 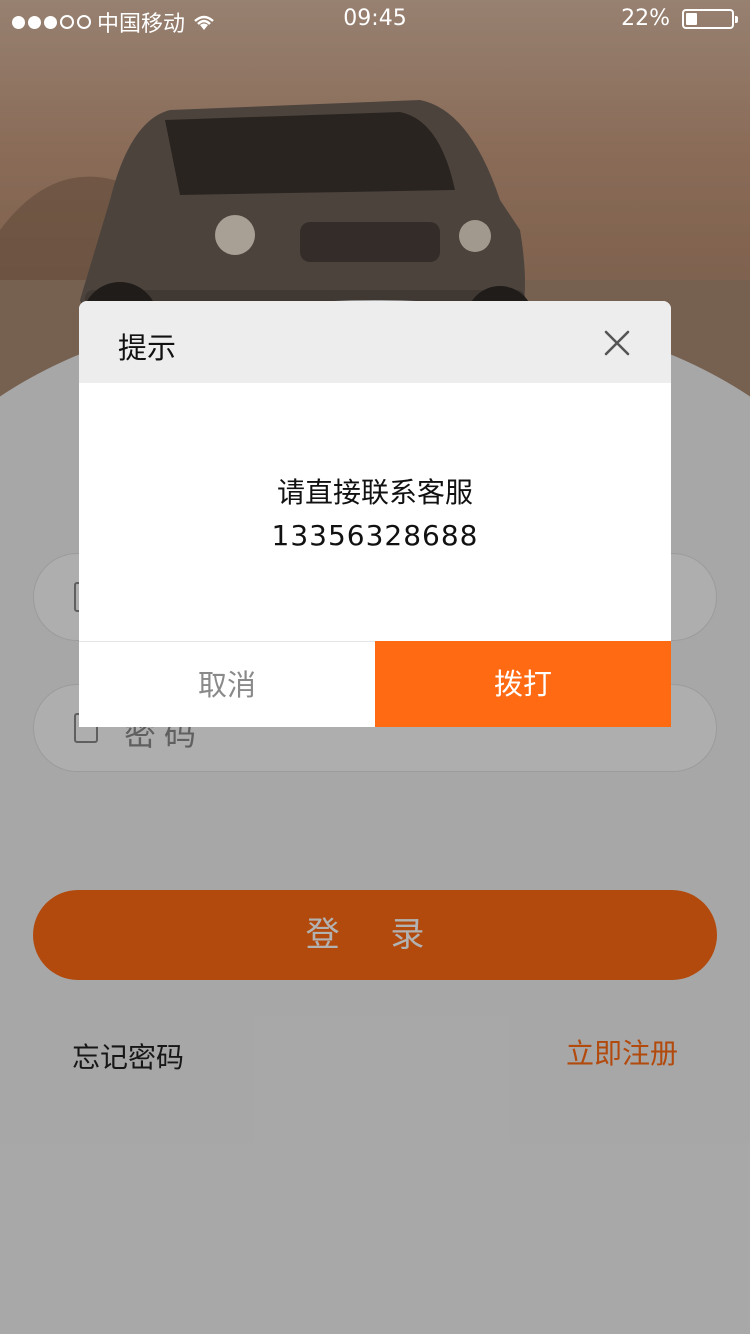 I want to click on dialog-header: 提示, so click(x=375, y=342).